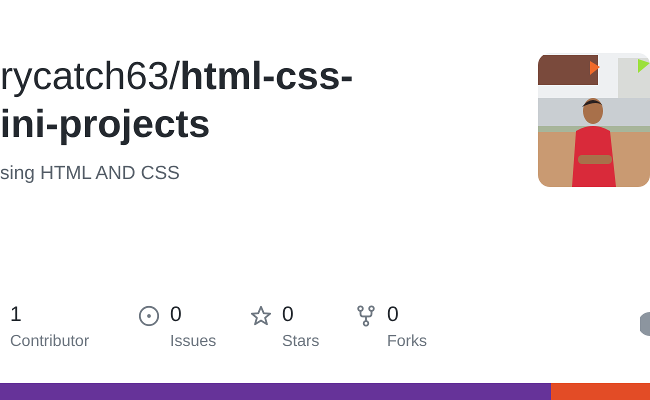 The image size is (650, 400). What do you see at coordinates (149, 316) in the screenshot?
I see `issue-icon` at bounding box center [149, 316].